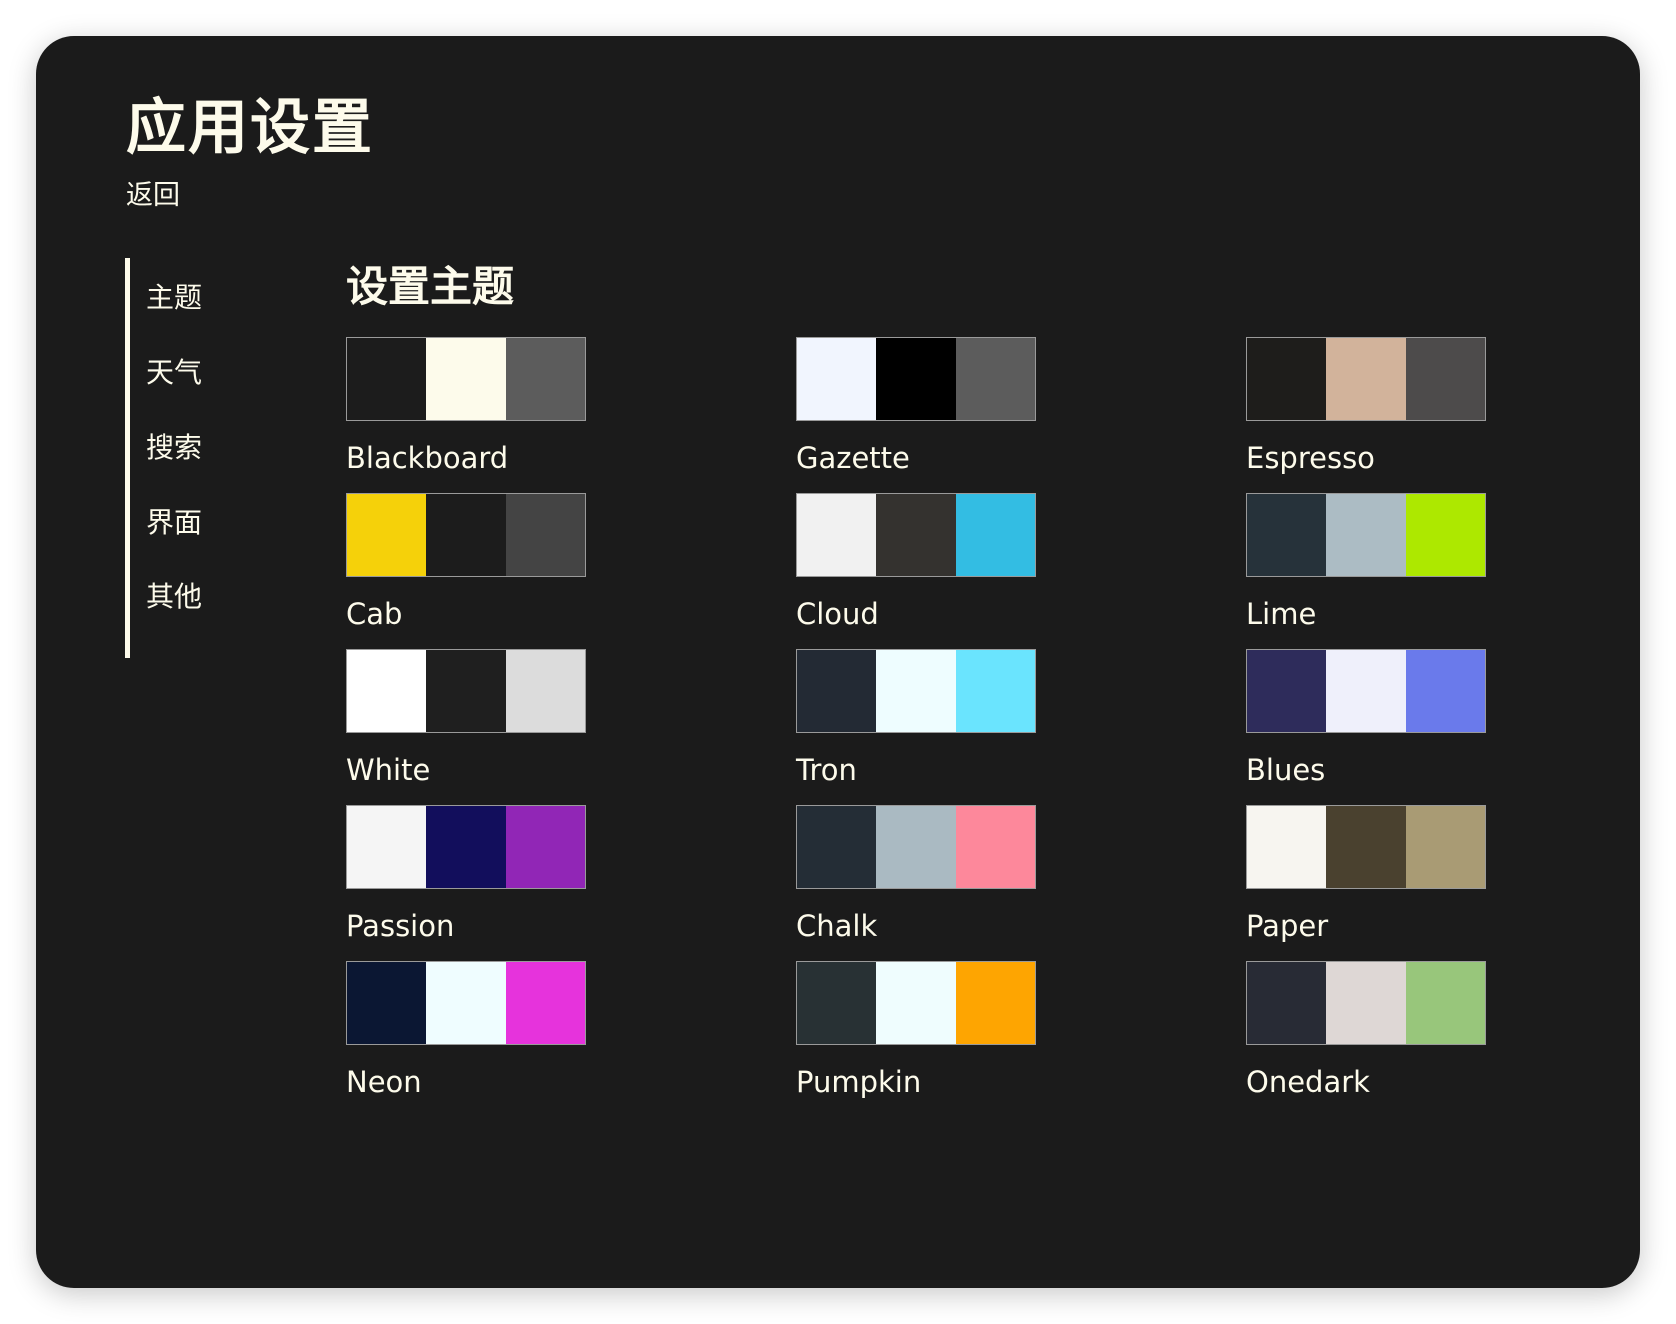 This screenshot has width=1676, height=1324. Describe the element at coordinates (853, 458) in the screenshot. I see `theme-name-label: Gazette` at that location.